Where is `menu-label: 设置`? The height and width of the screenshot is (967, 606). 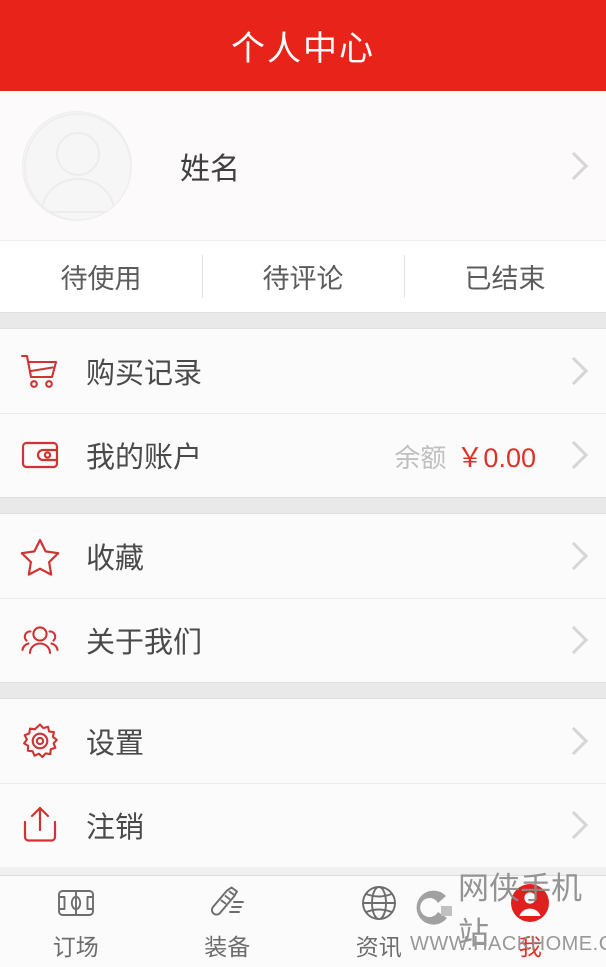 menu-label: 设置 is located at coordinates (115, 744).